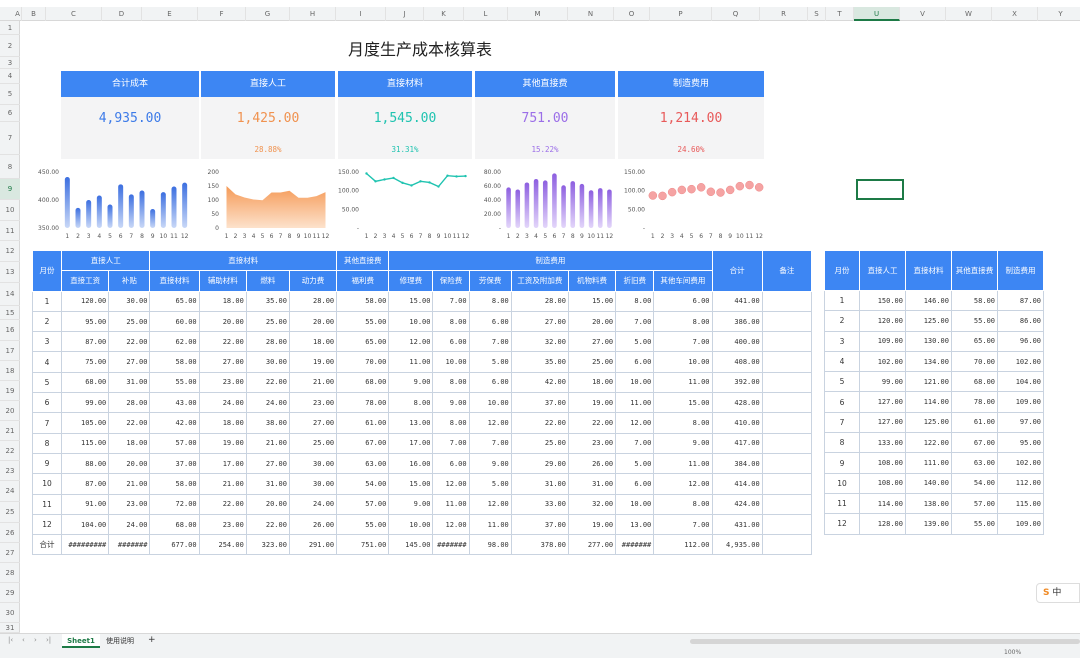 The image size is (1080, 658). What do you see at coordinates (10, 210) in the screenshot?
I see `row-header: 10` at bounding box center [10, 210].